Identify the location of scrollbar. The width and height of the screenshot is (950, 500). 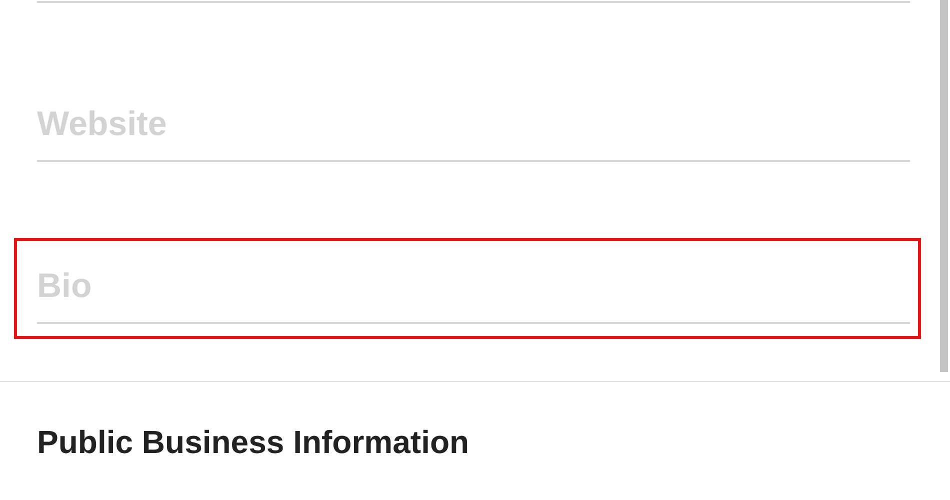
(944, 186).